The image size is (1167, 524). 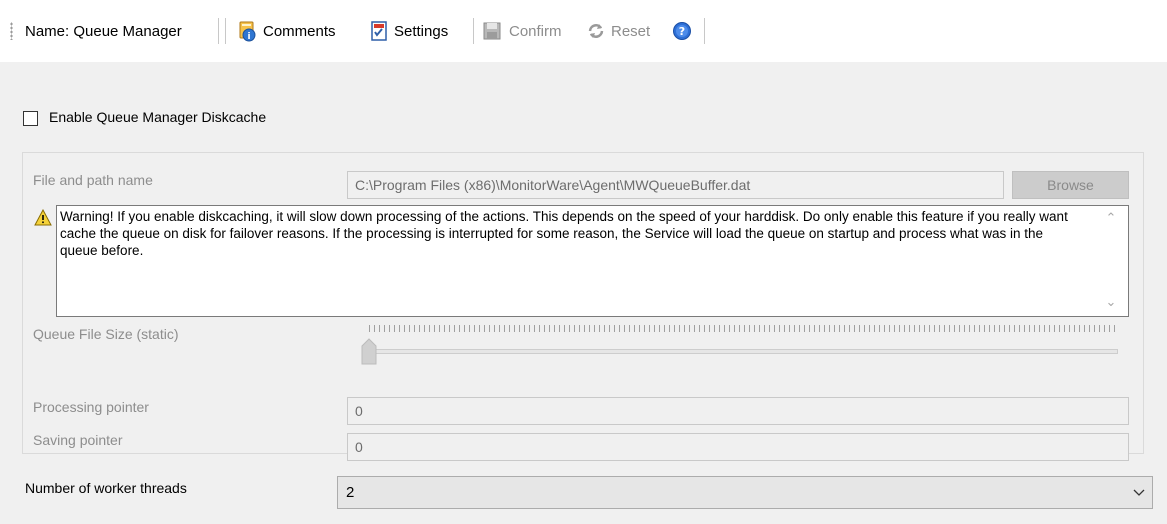 I want to click on processing-pointer-field: 0, so click(x=738, y=411).